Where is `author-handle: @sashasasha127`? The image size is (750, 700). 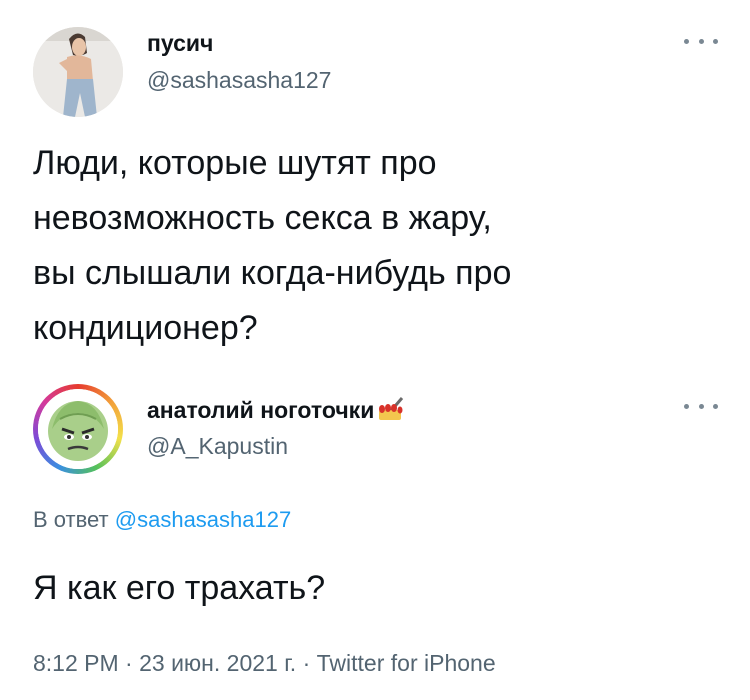
author-handle: @sashasasha127 is located at coordinates (239, 80).